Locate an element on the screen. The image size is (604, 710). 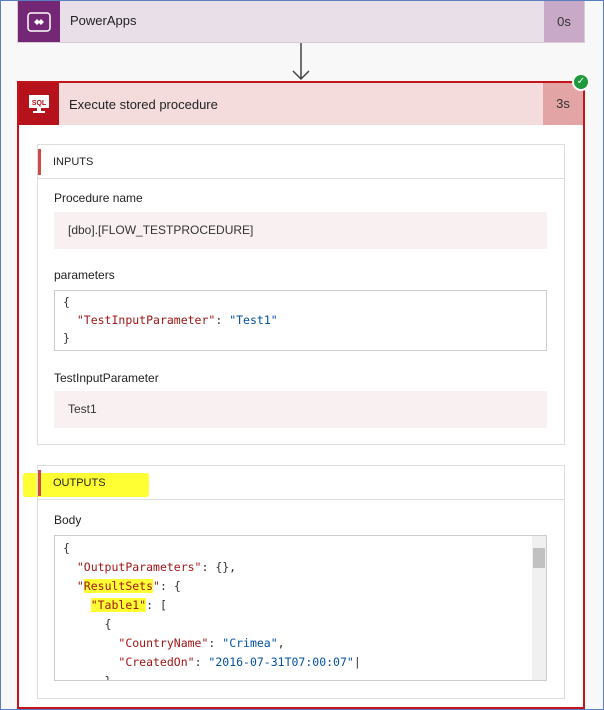
arrow-down-icon is located at coordinates (301, 62).